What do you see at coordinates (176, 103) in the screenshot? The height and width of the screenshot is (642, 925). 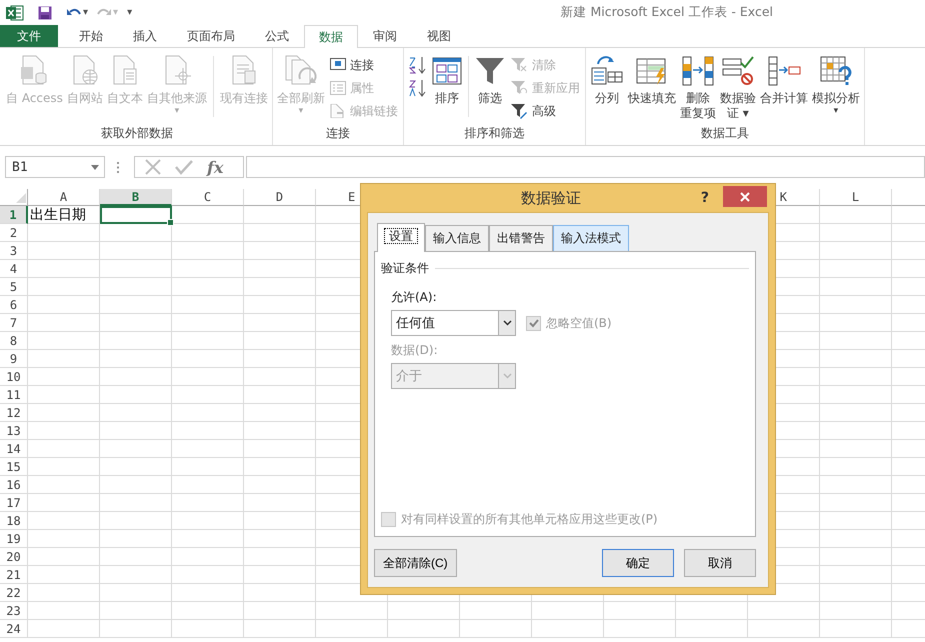 I see `button-label: 自其他来源 ▾` at bounding box center [176, 103].